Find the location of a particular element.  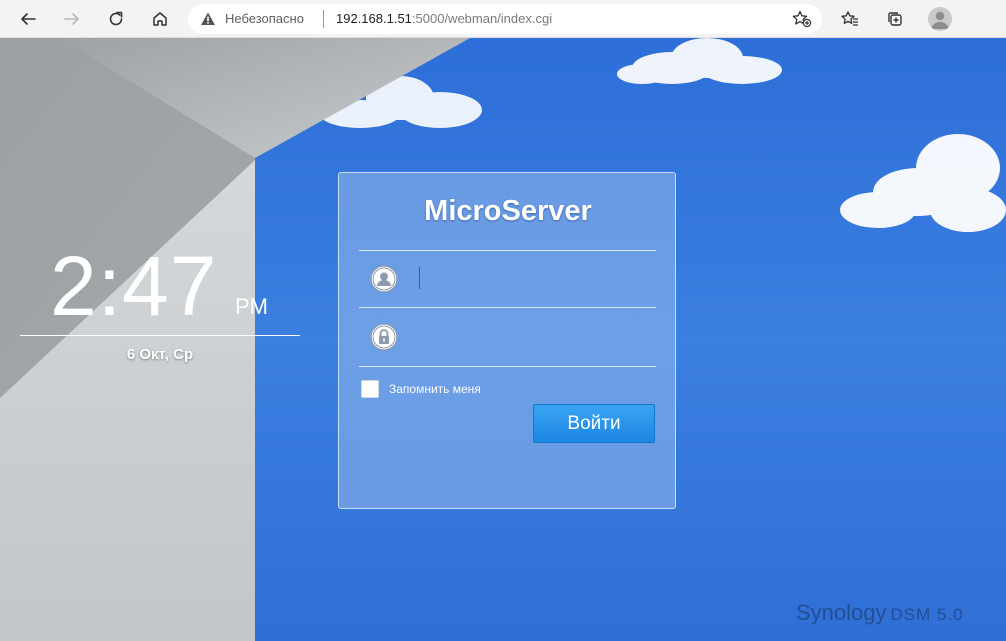

url-host: 192.168.1.51 is located at coordinates (374, 18).